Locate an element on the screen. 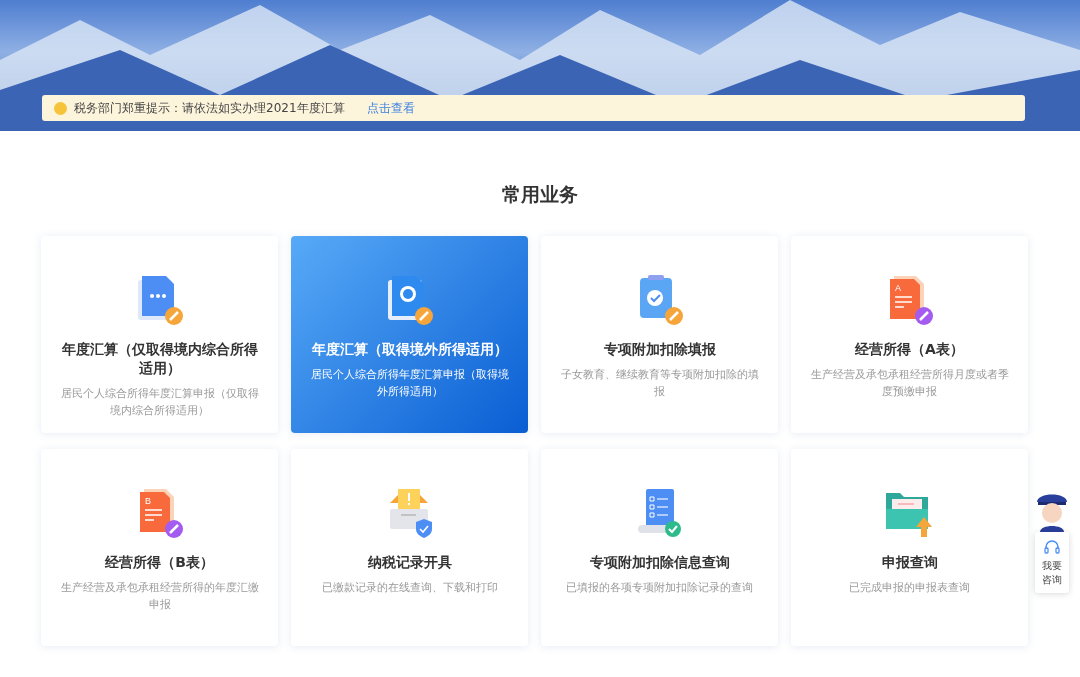 This screenshot has height=677, width=1080. service-card: B 经营所得（B表） 生产经营及承包承租经营所得的年度汇缴申报 is located at coordinates (159, 547).